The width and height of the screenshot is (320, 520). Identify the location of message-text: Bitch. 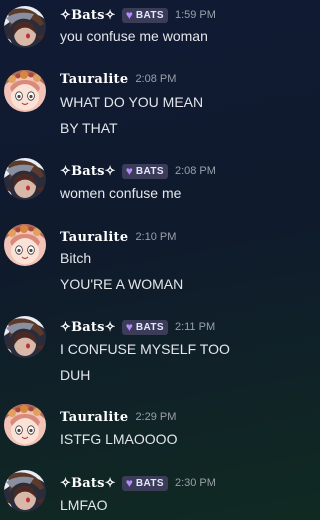
(76, 258).